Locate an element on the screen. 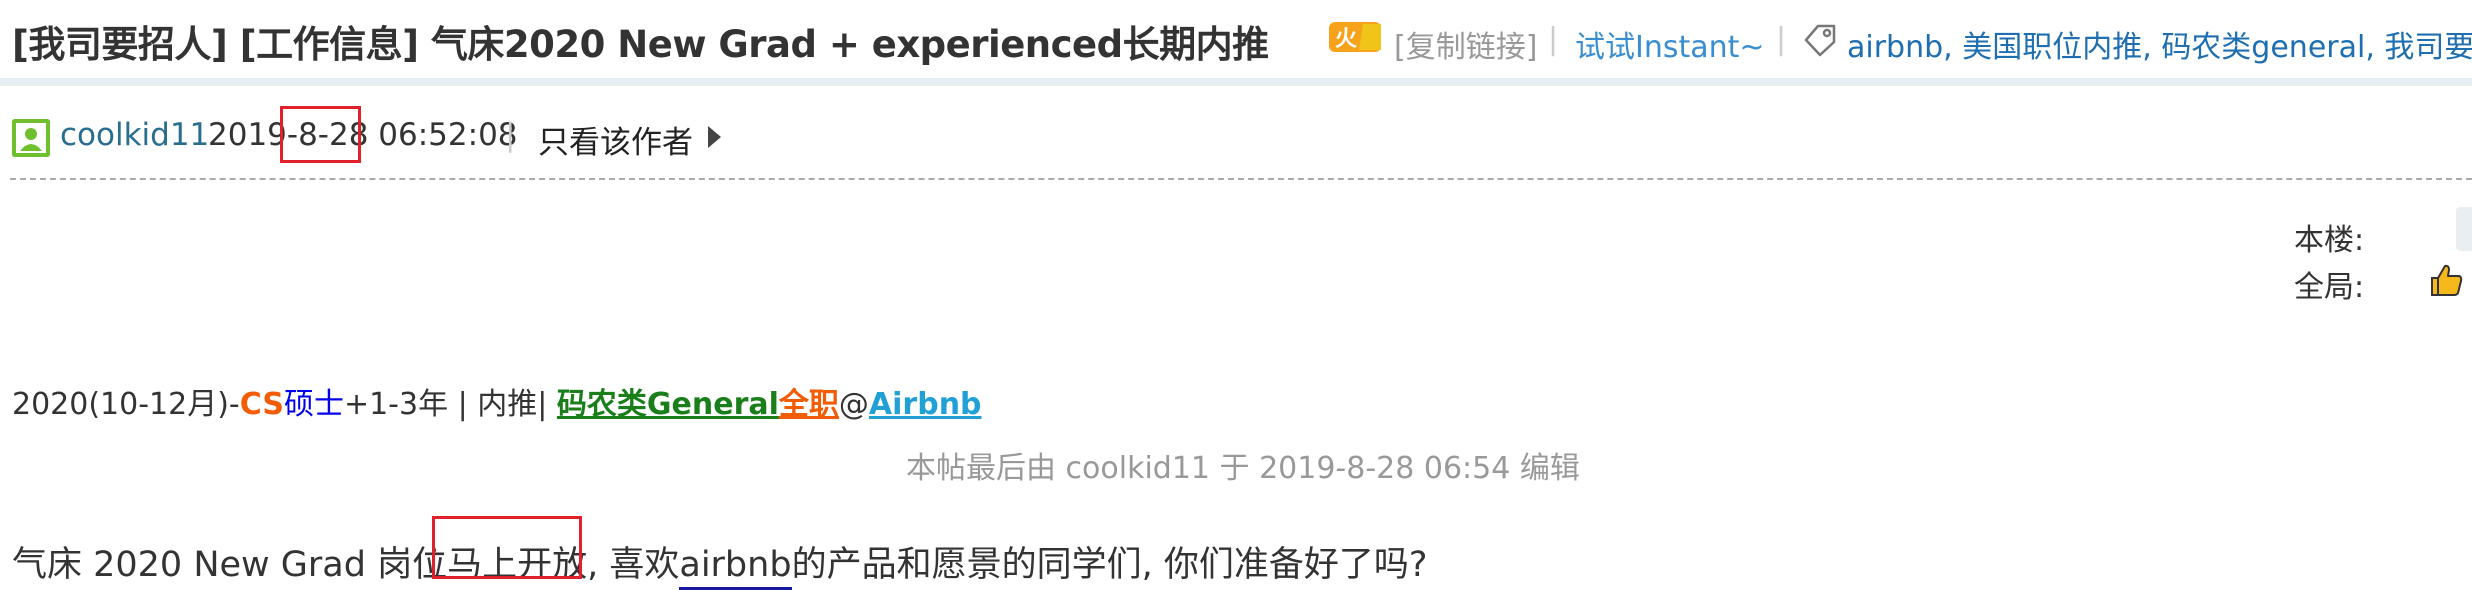  header-divider is located at coordinates (1236, 82).